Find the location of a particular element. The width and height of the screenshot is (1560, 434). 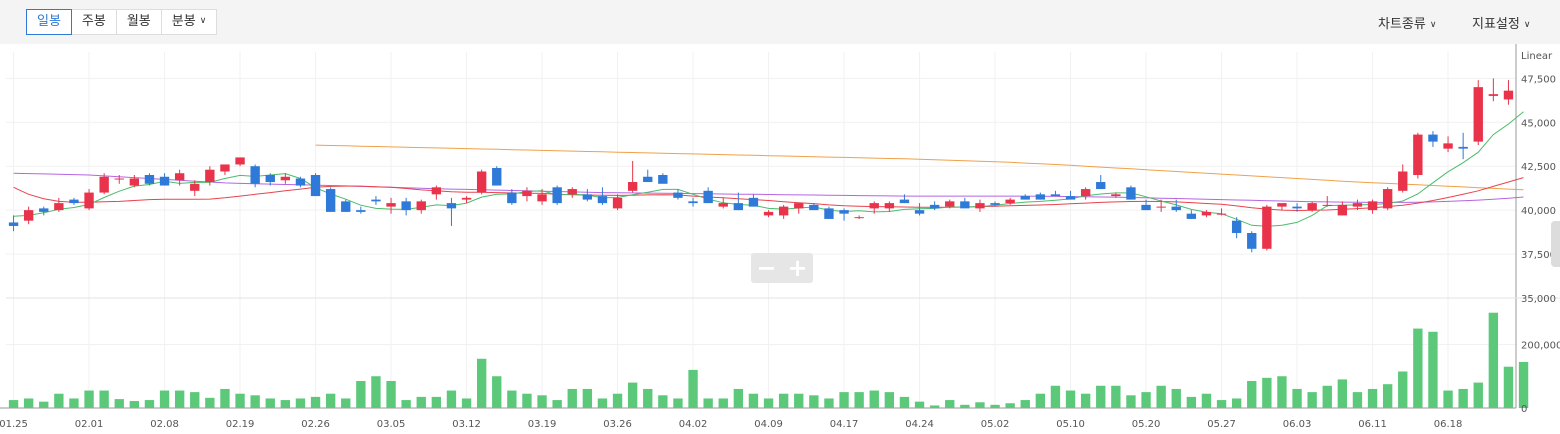

date-tick-label: 02.26 is located at coordinates (315, 424).